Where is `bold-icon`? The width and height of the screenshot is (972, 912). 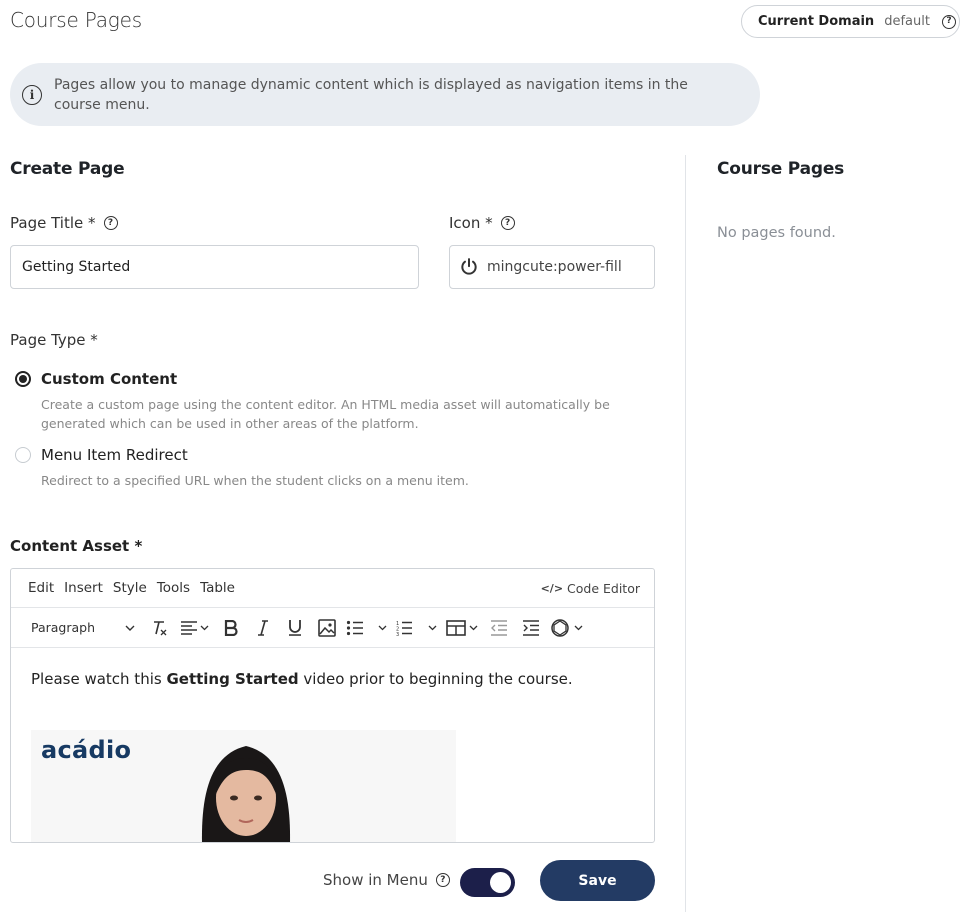
bold-icon is located at coordinates (231, 628).